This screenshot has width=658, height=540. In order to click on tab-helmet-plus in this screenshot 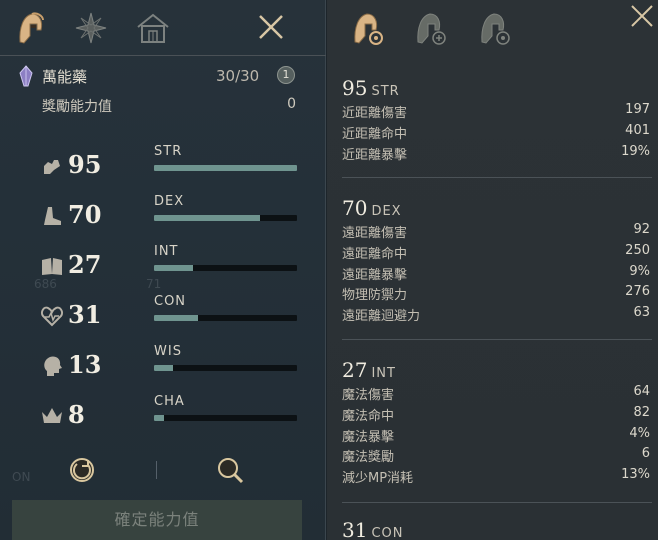, I will do `click(430, 28)`.